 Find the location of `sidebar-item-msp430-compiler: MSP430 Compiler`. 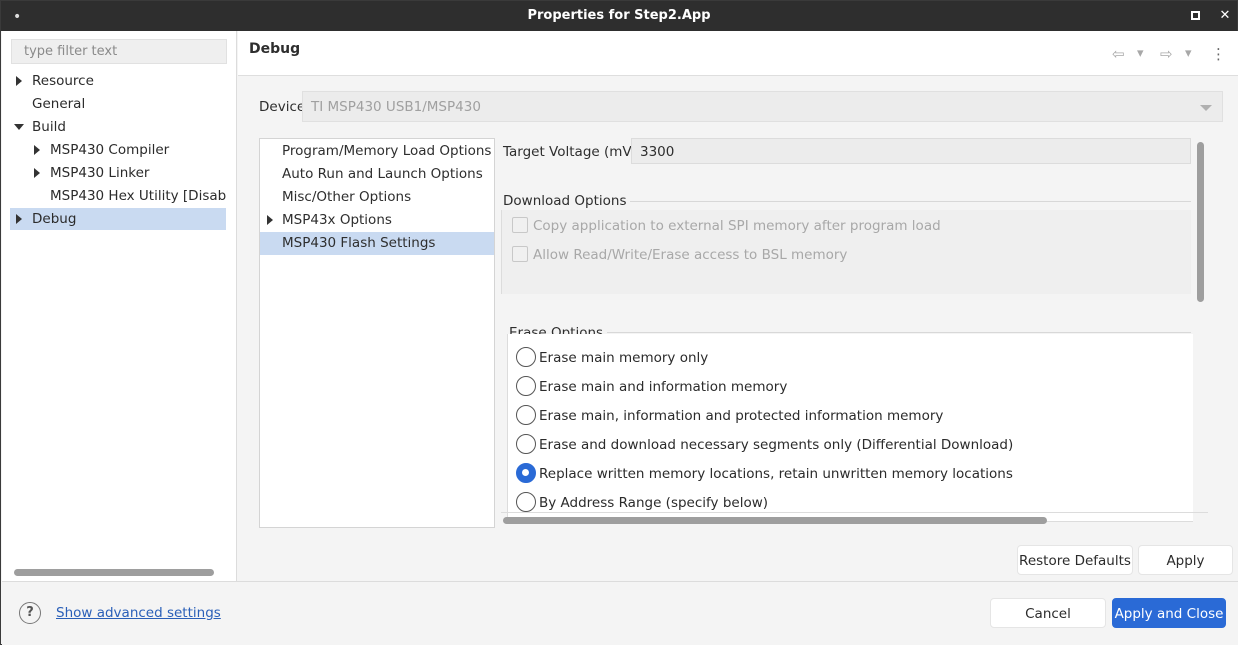

sidebar-item-msp430-compiler: MSP430 Compiler is located at coordinates (130, 150).